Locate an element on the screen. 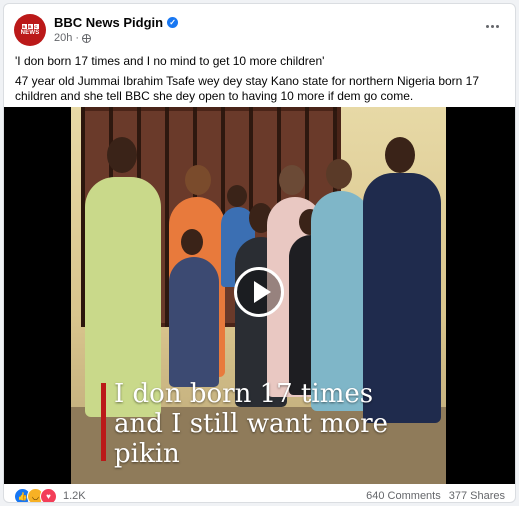  page-name-link: BBC News Pidgin ✓ is located at coordinates (116, 22).